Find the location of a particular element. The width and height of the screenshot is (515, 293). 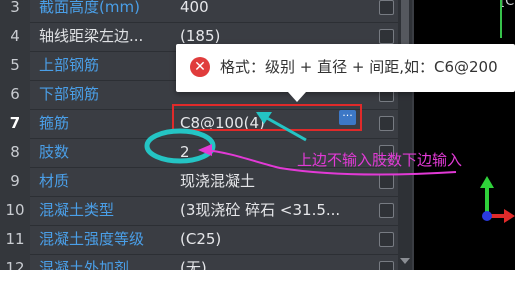

annotation-overlay is located at coordinates (300, 143).